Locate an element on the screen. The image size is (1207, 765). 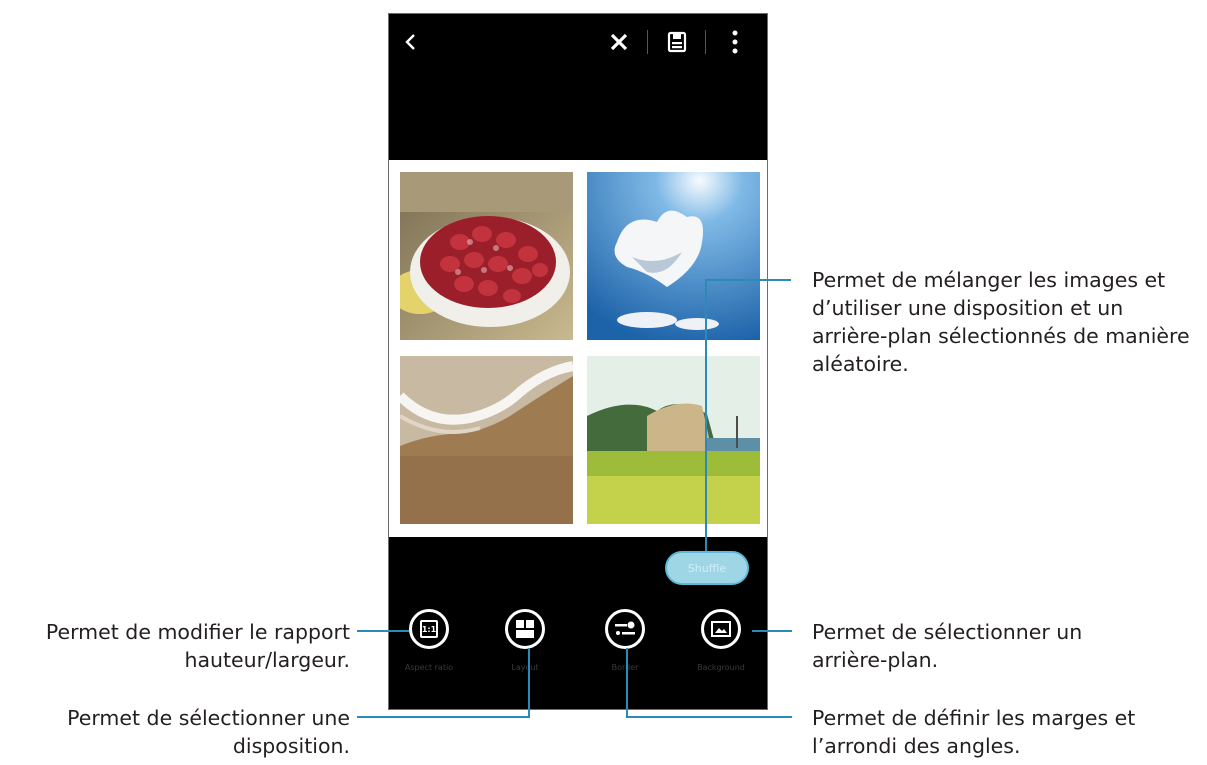
callout-line-aspect is located at coordinates (383, 631).